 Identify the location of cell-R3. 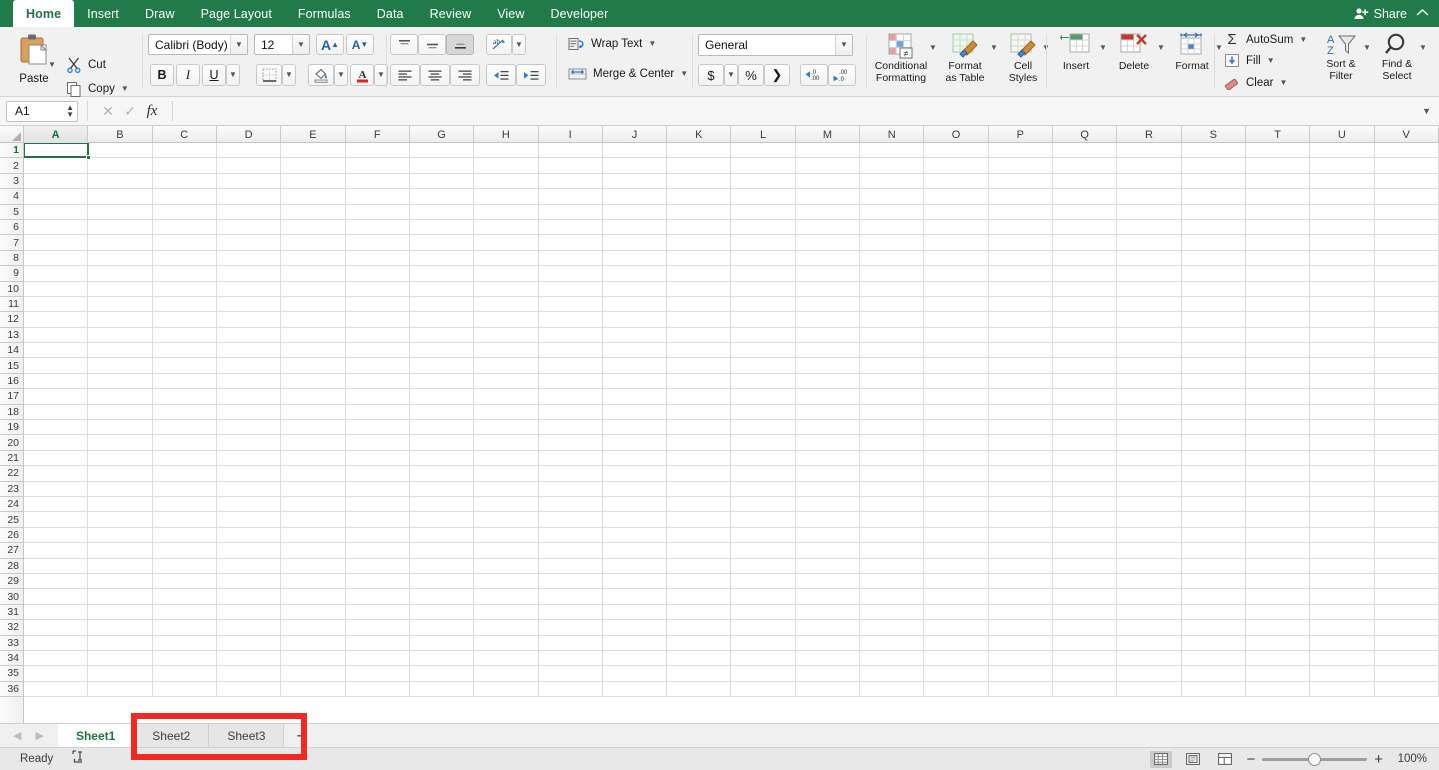
(1149, 181).